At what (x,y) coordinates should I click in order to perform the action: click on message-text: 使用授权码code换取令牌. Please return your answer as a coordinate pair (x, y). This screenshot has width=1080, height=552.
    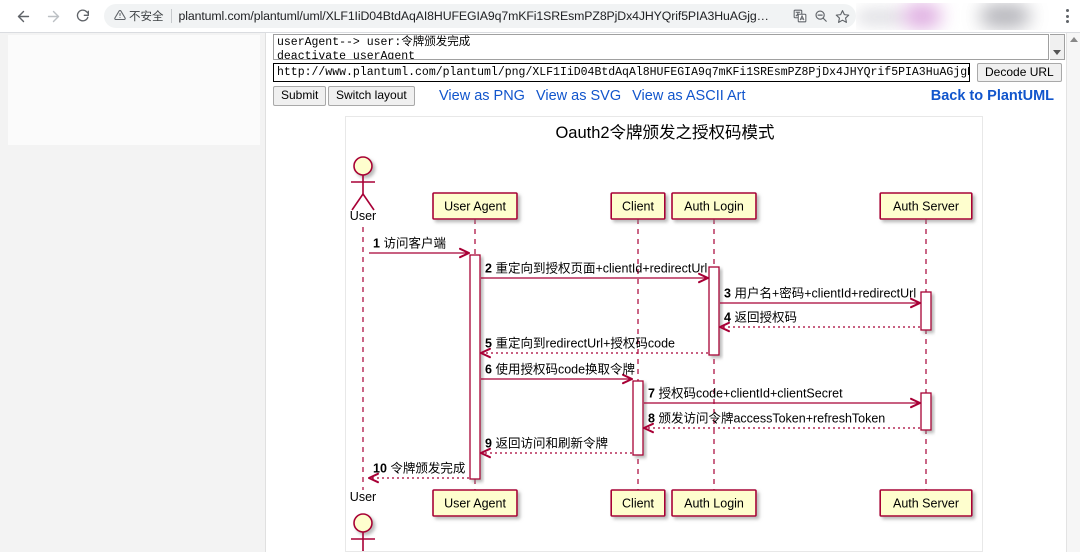
    Looking at the image, I should click on (565, 369).